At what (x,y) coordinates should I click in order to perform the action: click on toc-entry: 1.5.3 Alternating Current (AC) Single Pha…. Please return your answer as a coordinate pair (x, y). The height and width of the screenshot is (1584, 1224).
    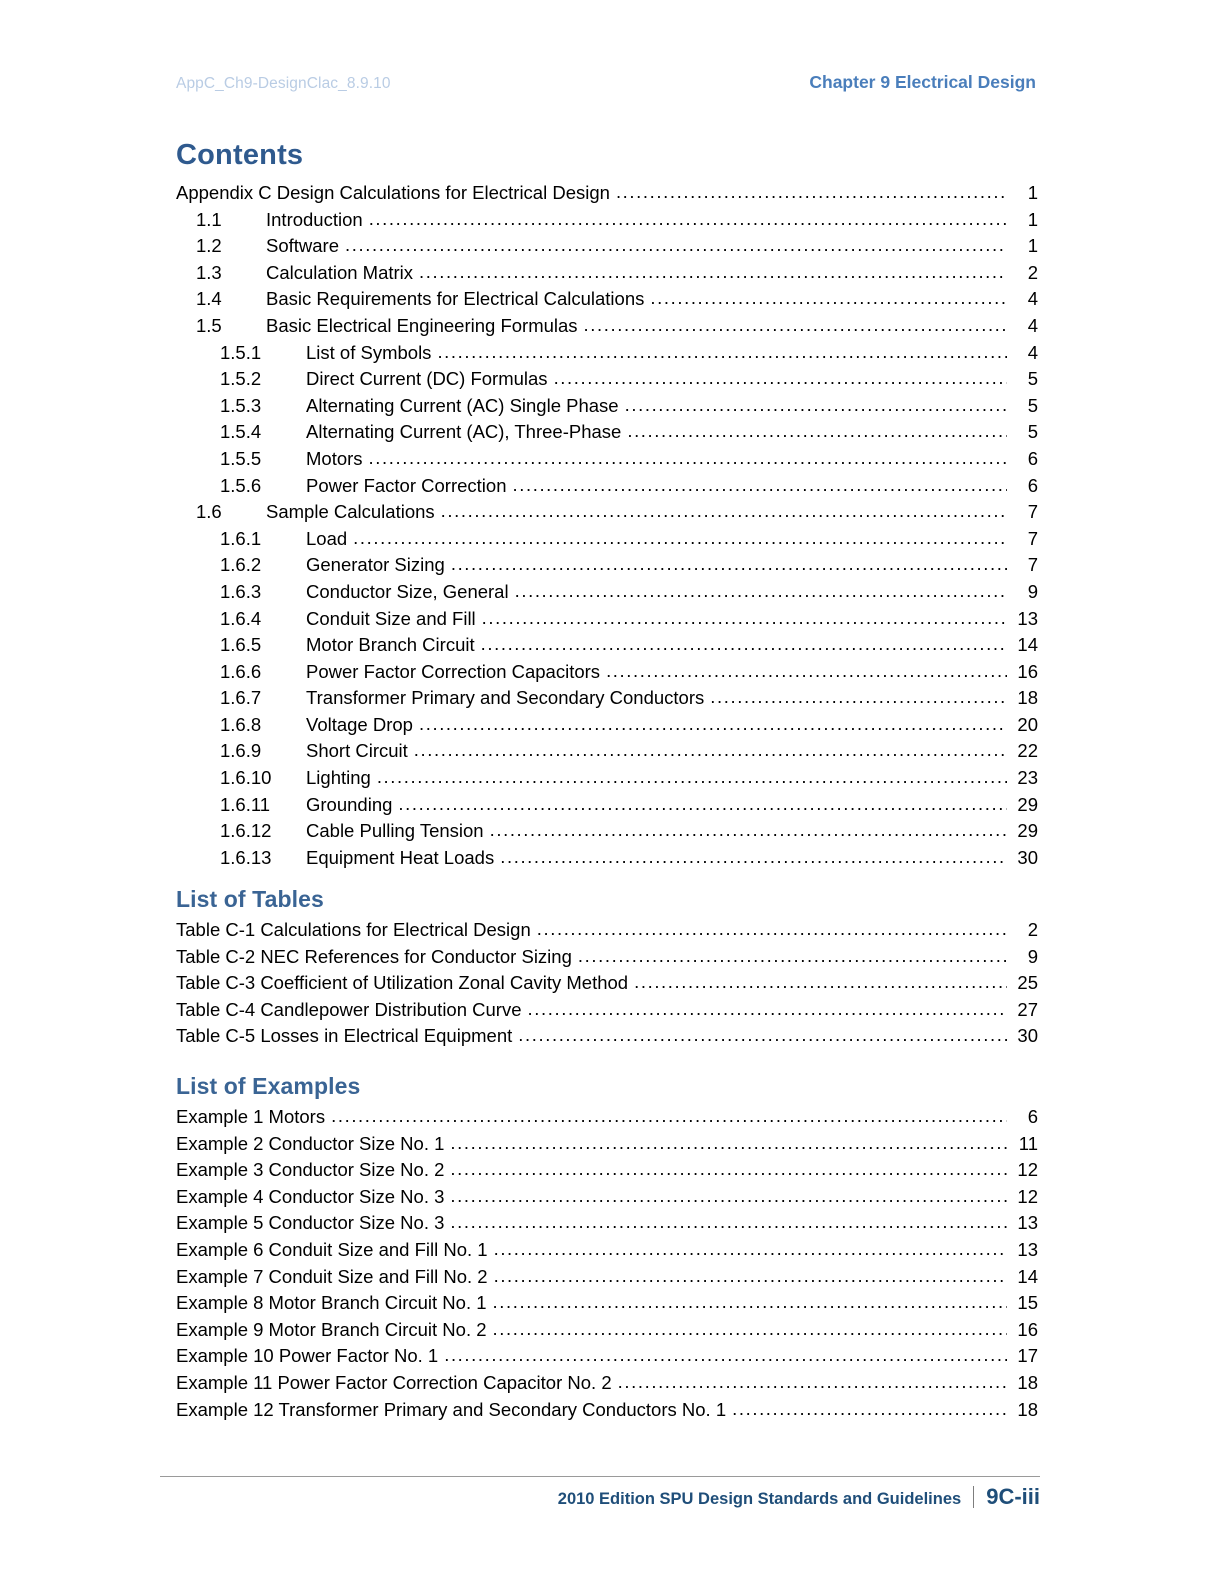
    Looking at the image, I should click on (607, 406).